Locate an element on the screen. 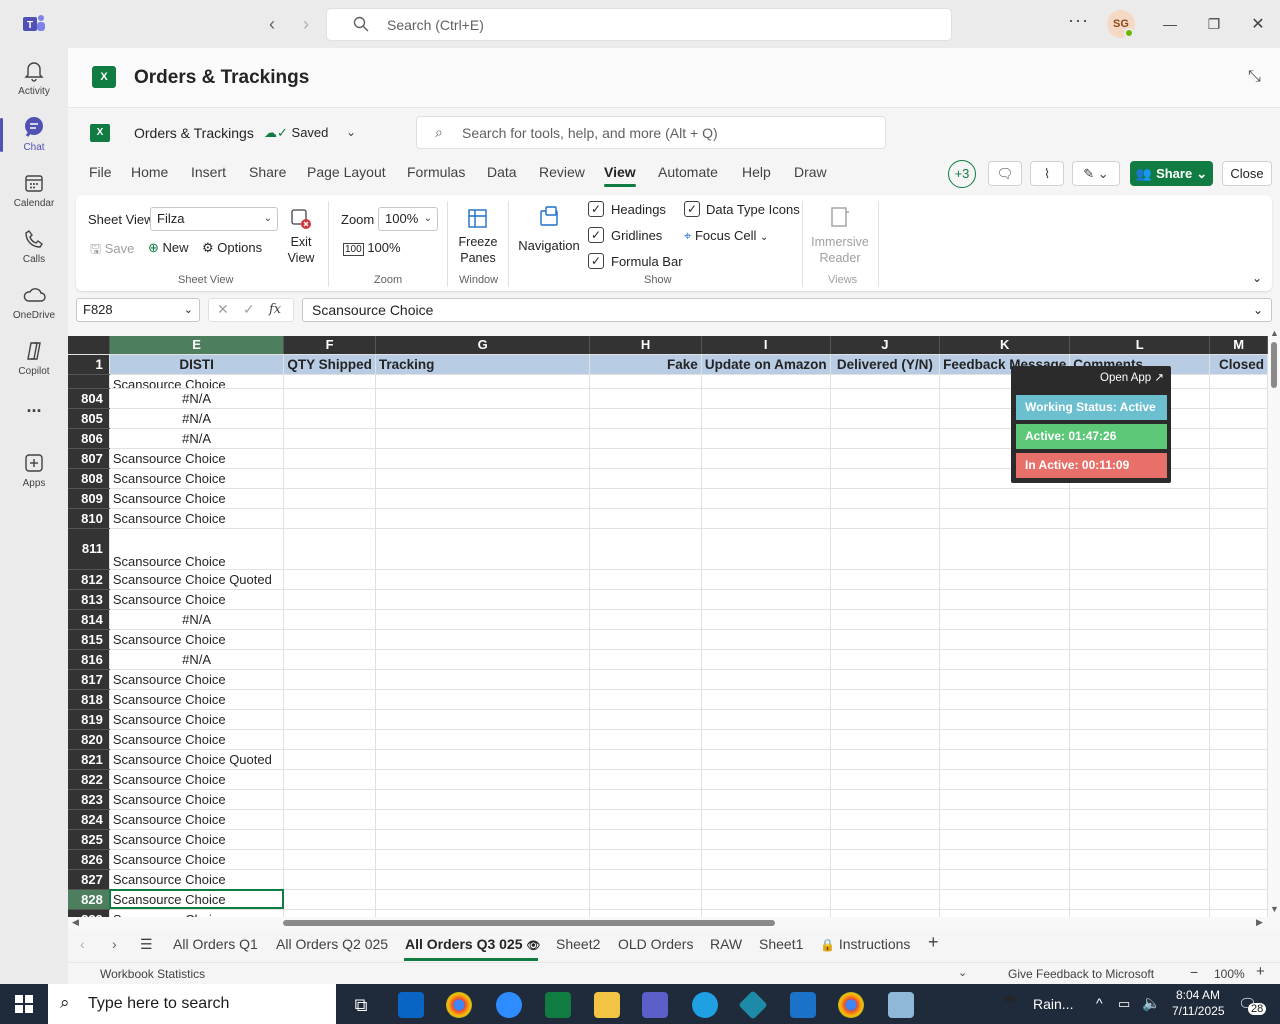 The image size is (1280, 1024). rail-activity: Activity is located at coordinates (34, 79).